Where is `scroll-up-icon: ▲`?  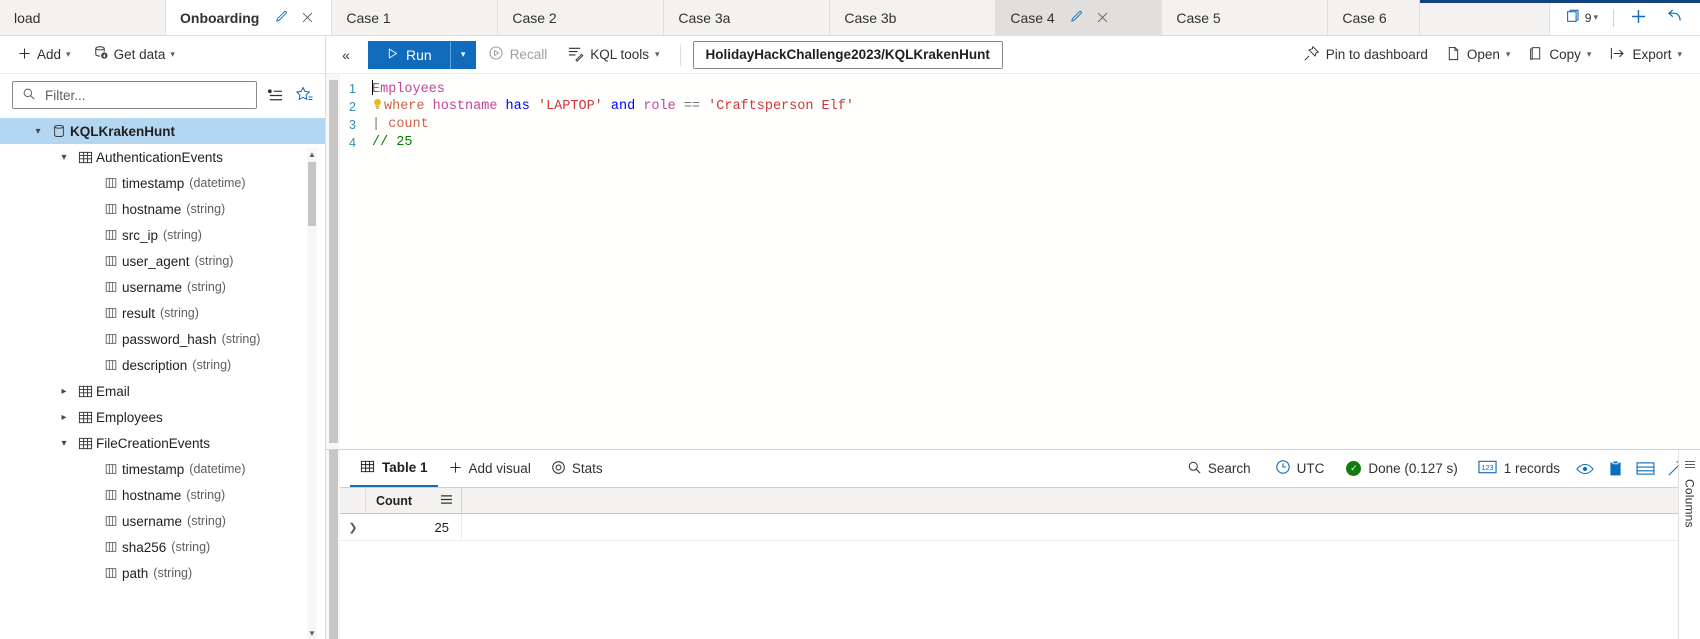
scroll-up-icon: ▲ is located at coordinates (312, 154).